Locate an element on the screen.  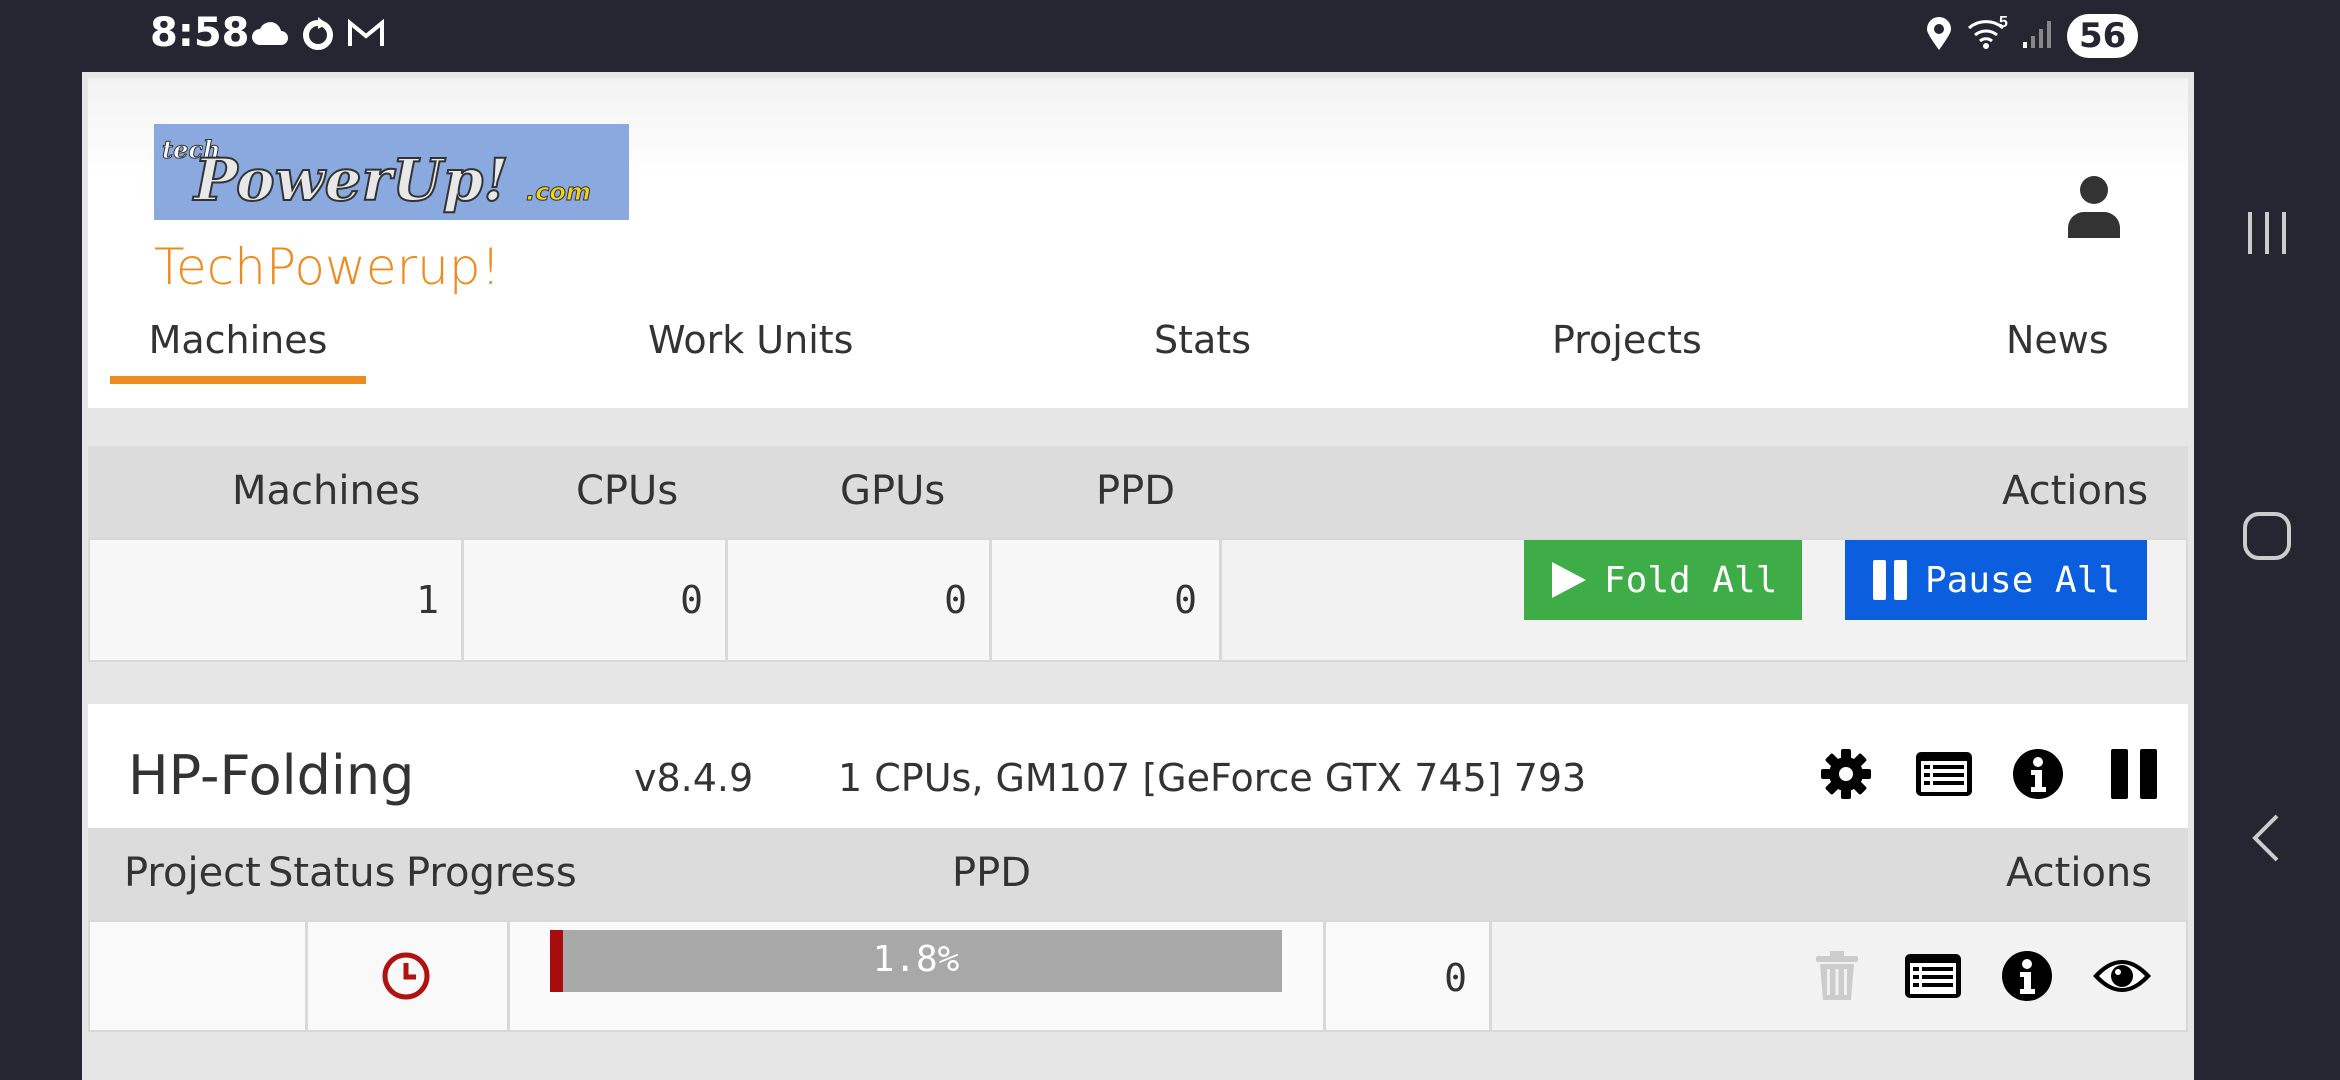
main-tabs: Machines Work Units Stats Projects News is located at coordinates (1138, 351).